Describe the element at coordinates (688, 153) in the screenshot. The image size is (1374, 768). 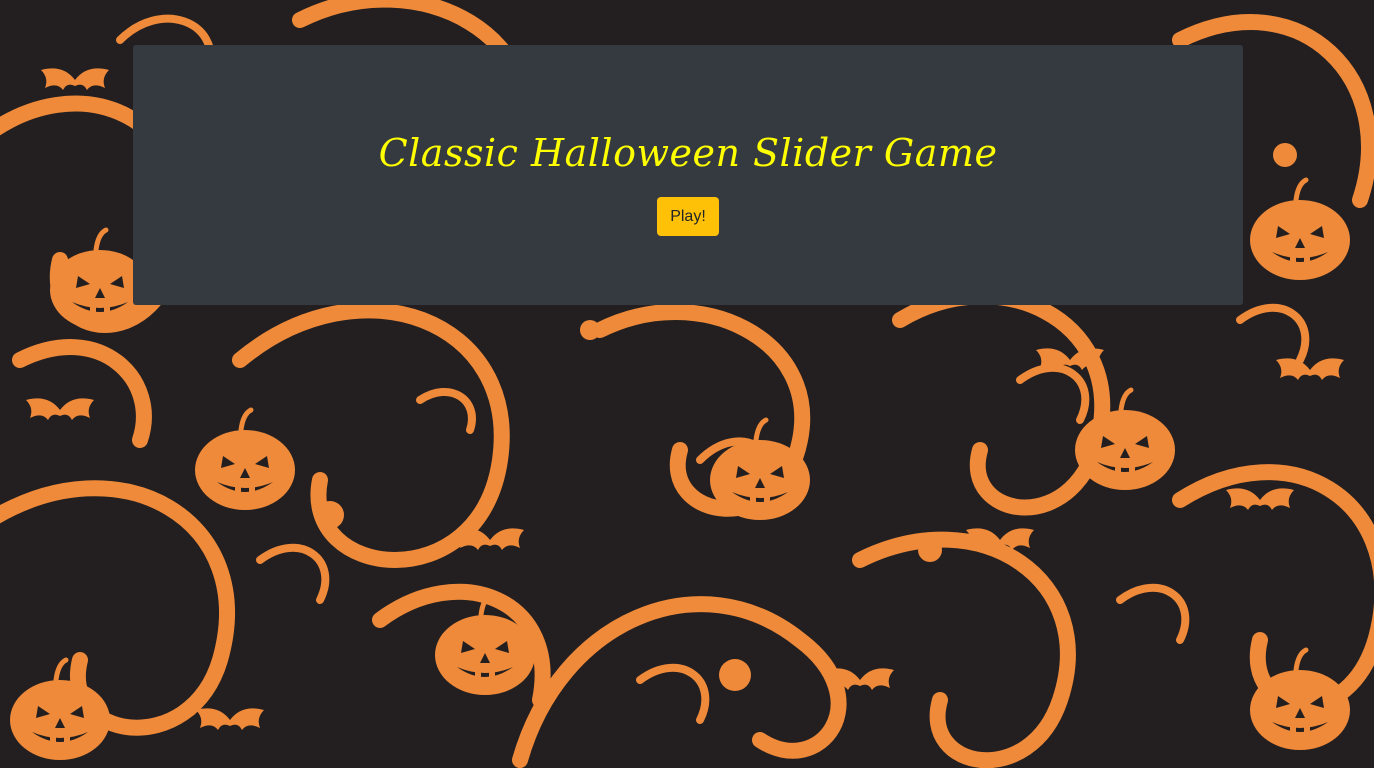
I see `game-title: Classic Halloween Slider Game` at that location.